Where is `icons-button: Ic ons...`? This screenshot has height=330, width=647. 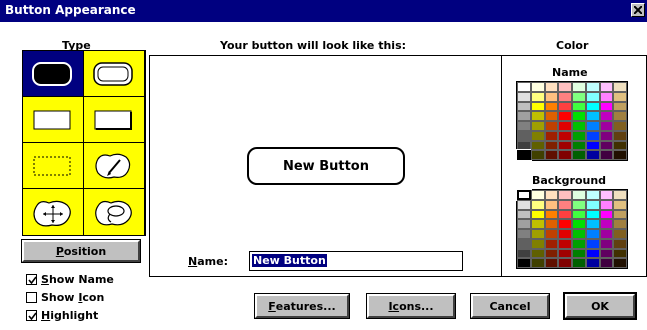
icons-button: Ic ons... is located at coordinates (411, 306).